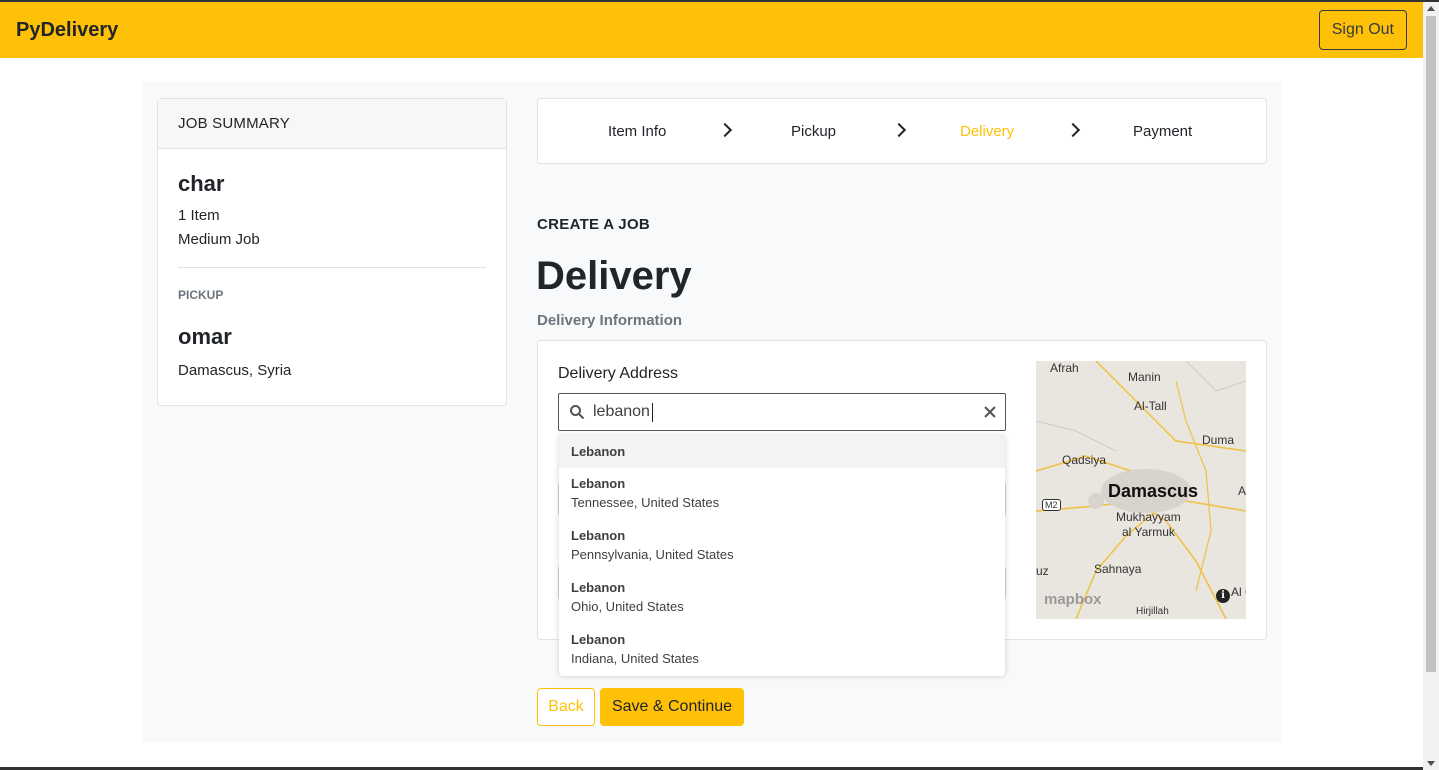  What do you see at coordinates (652, 554) in the screenshot?
I see `suggestion-subtitle: Pennsylvania, United States` at bounding box center [652, 554].